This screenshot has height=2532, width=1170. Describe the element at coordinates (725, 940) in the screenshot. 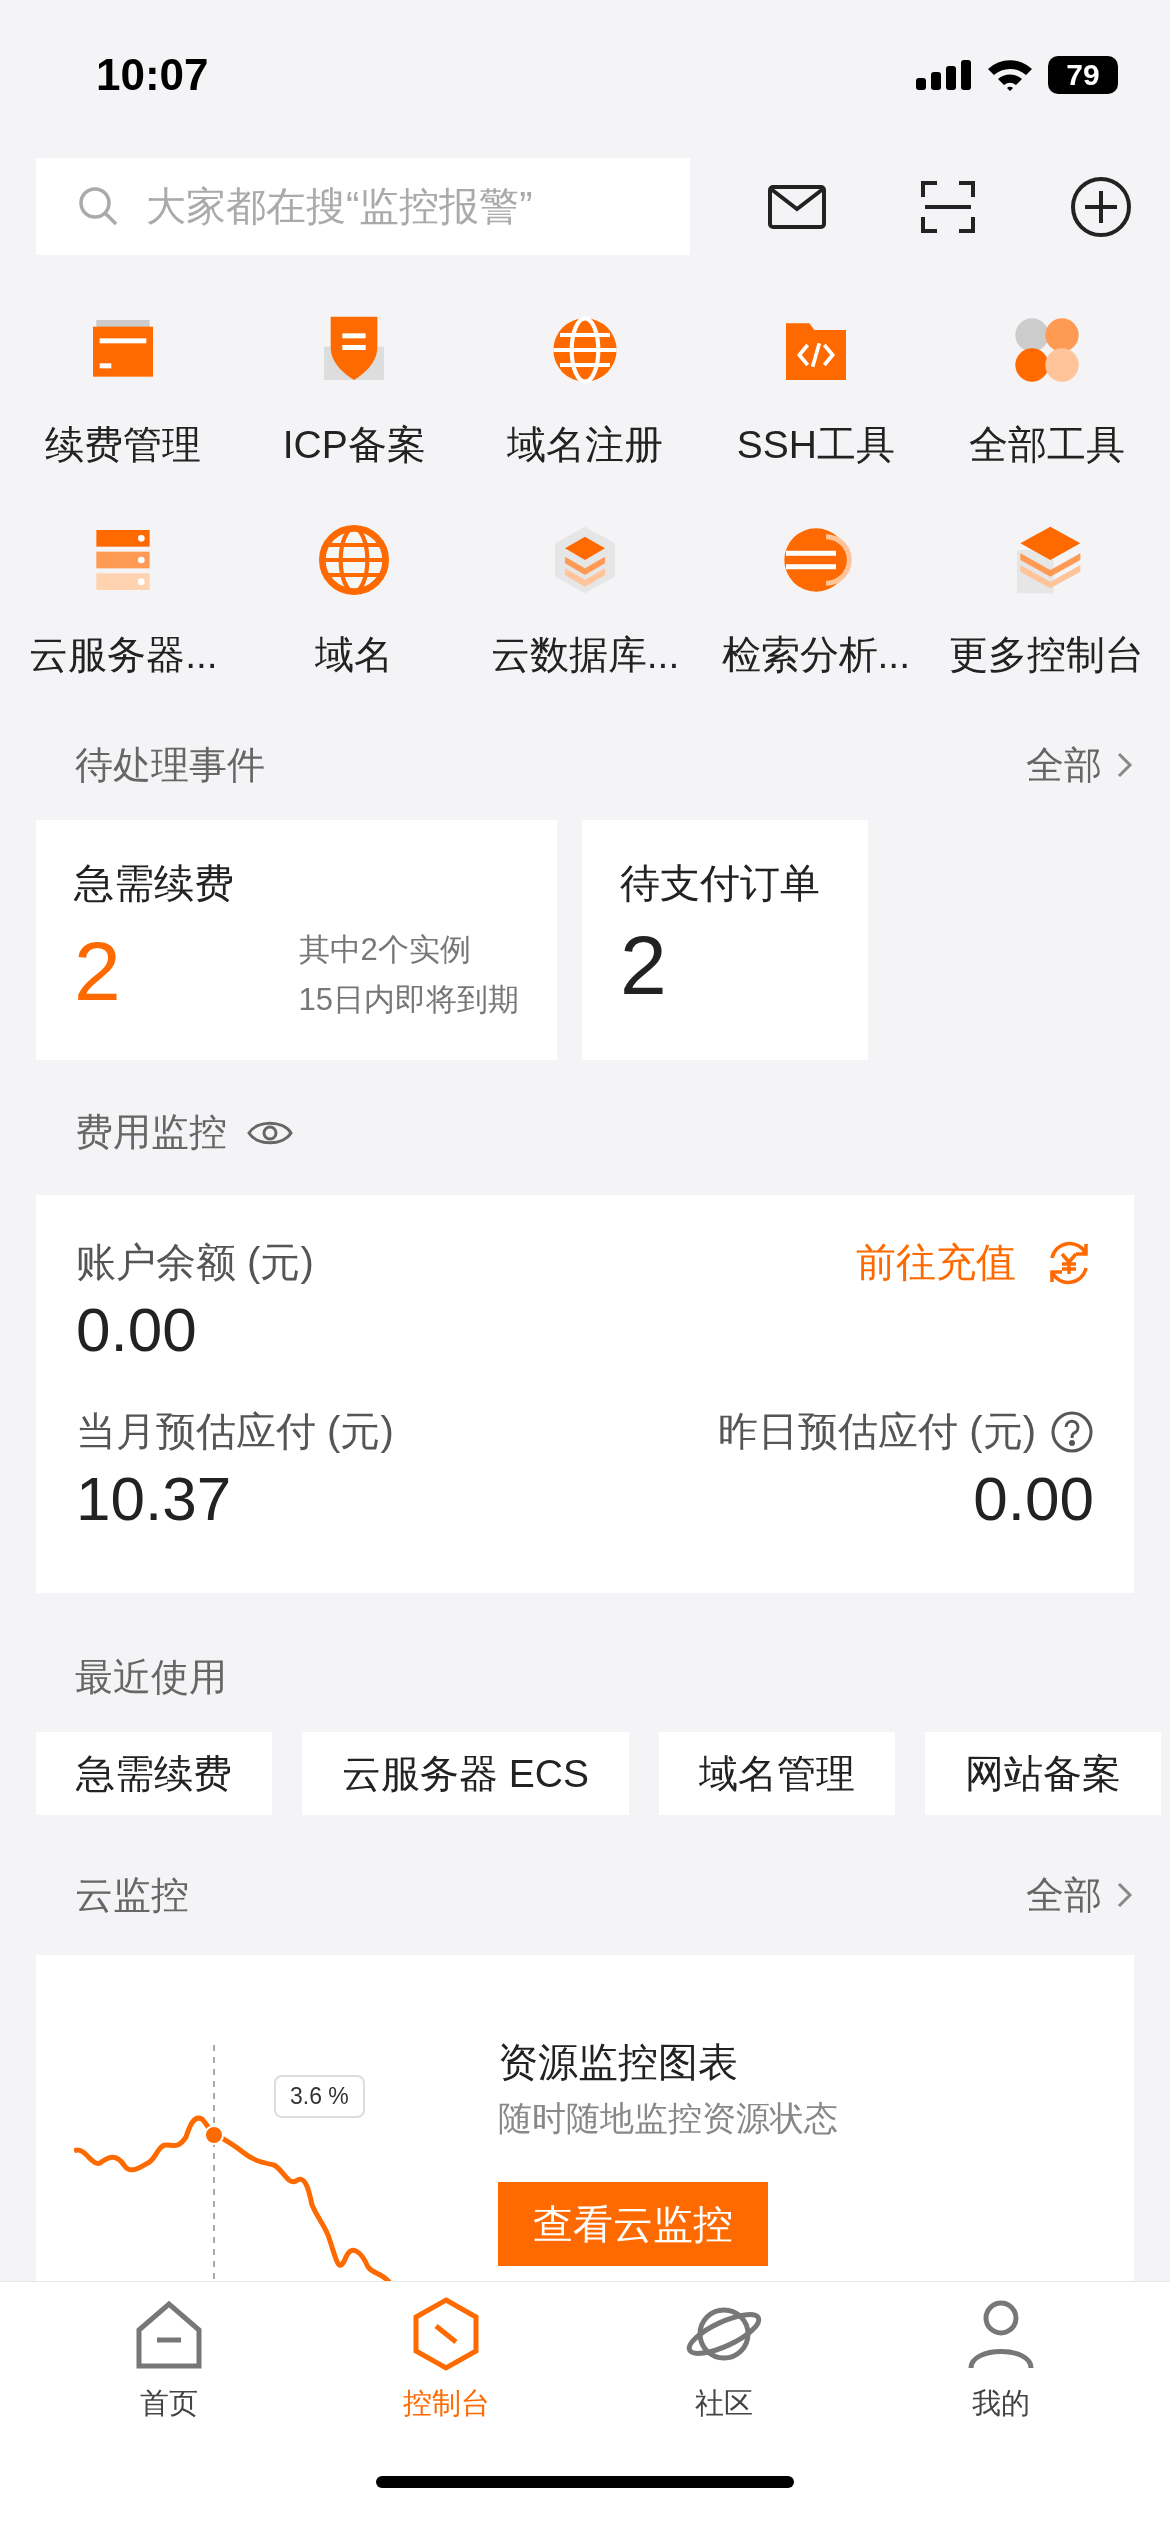

I see `event-card: 待支付订单 2` at that location.